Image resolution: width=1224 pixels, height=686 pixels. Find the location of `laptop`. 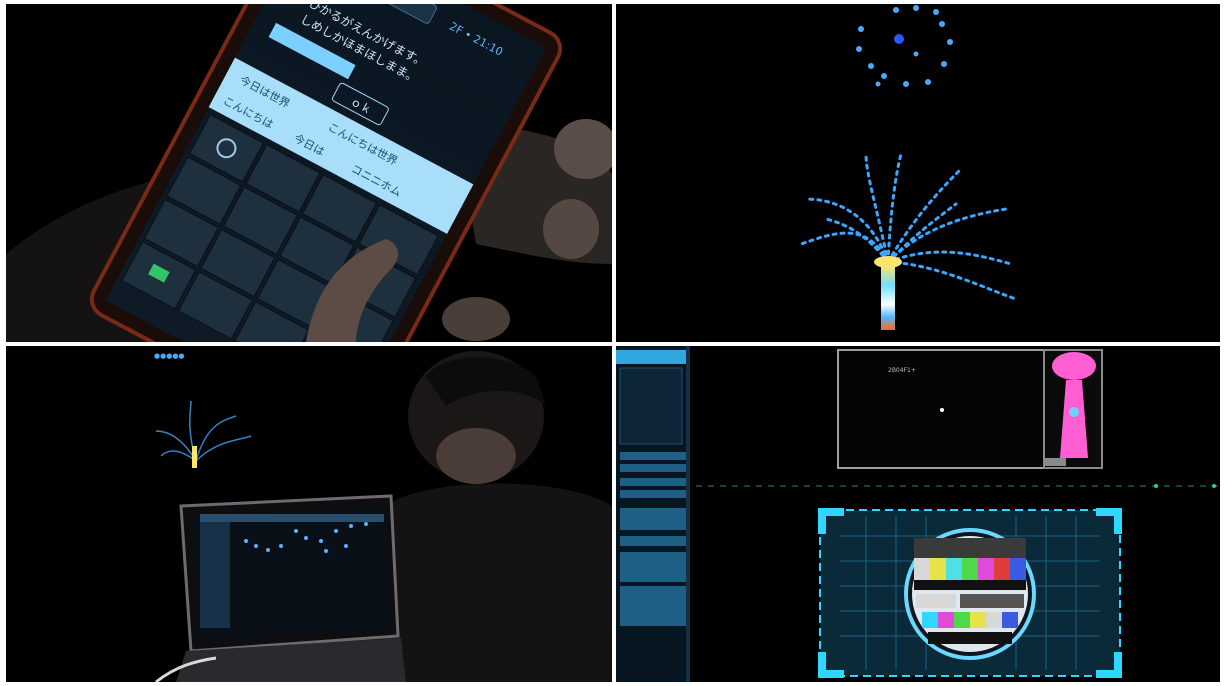

laptop is located at coordinates (291, 588).